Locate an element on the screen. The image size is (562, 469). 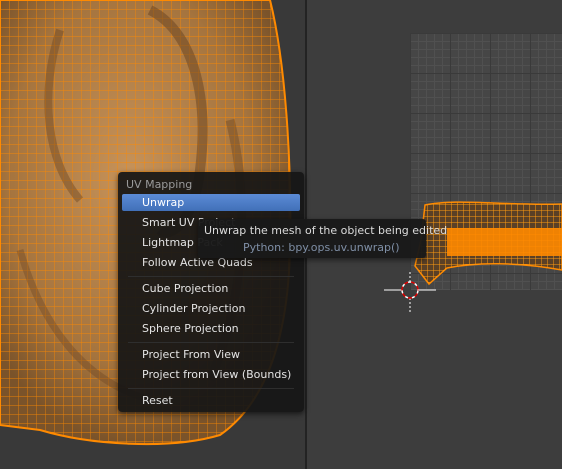
menu-item-cube-projection: Cube Projection is located at coordinates (211, 288).